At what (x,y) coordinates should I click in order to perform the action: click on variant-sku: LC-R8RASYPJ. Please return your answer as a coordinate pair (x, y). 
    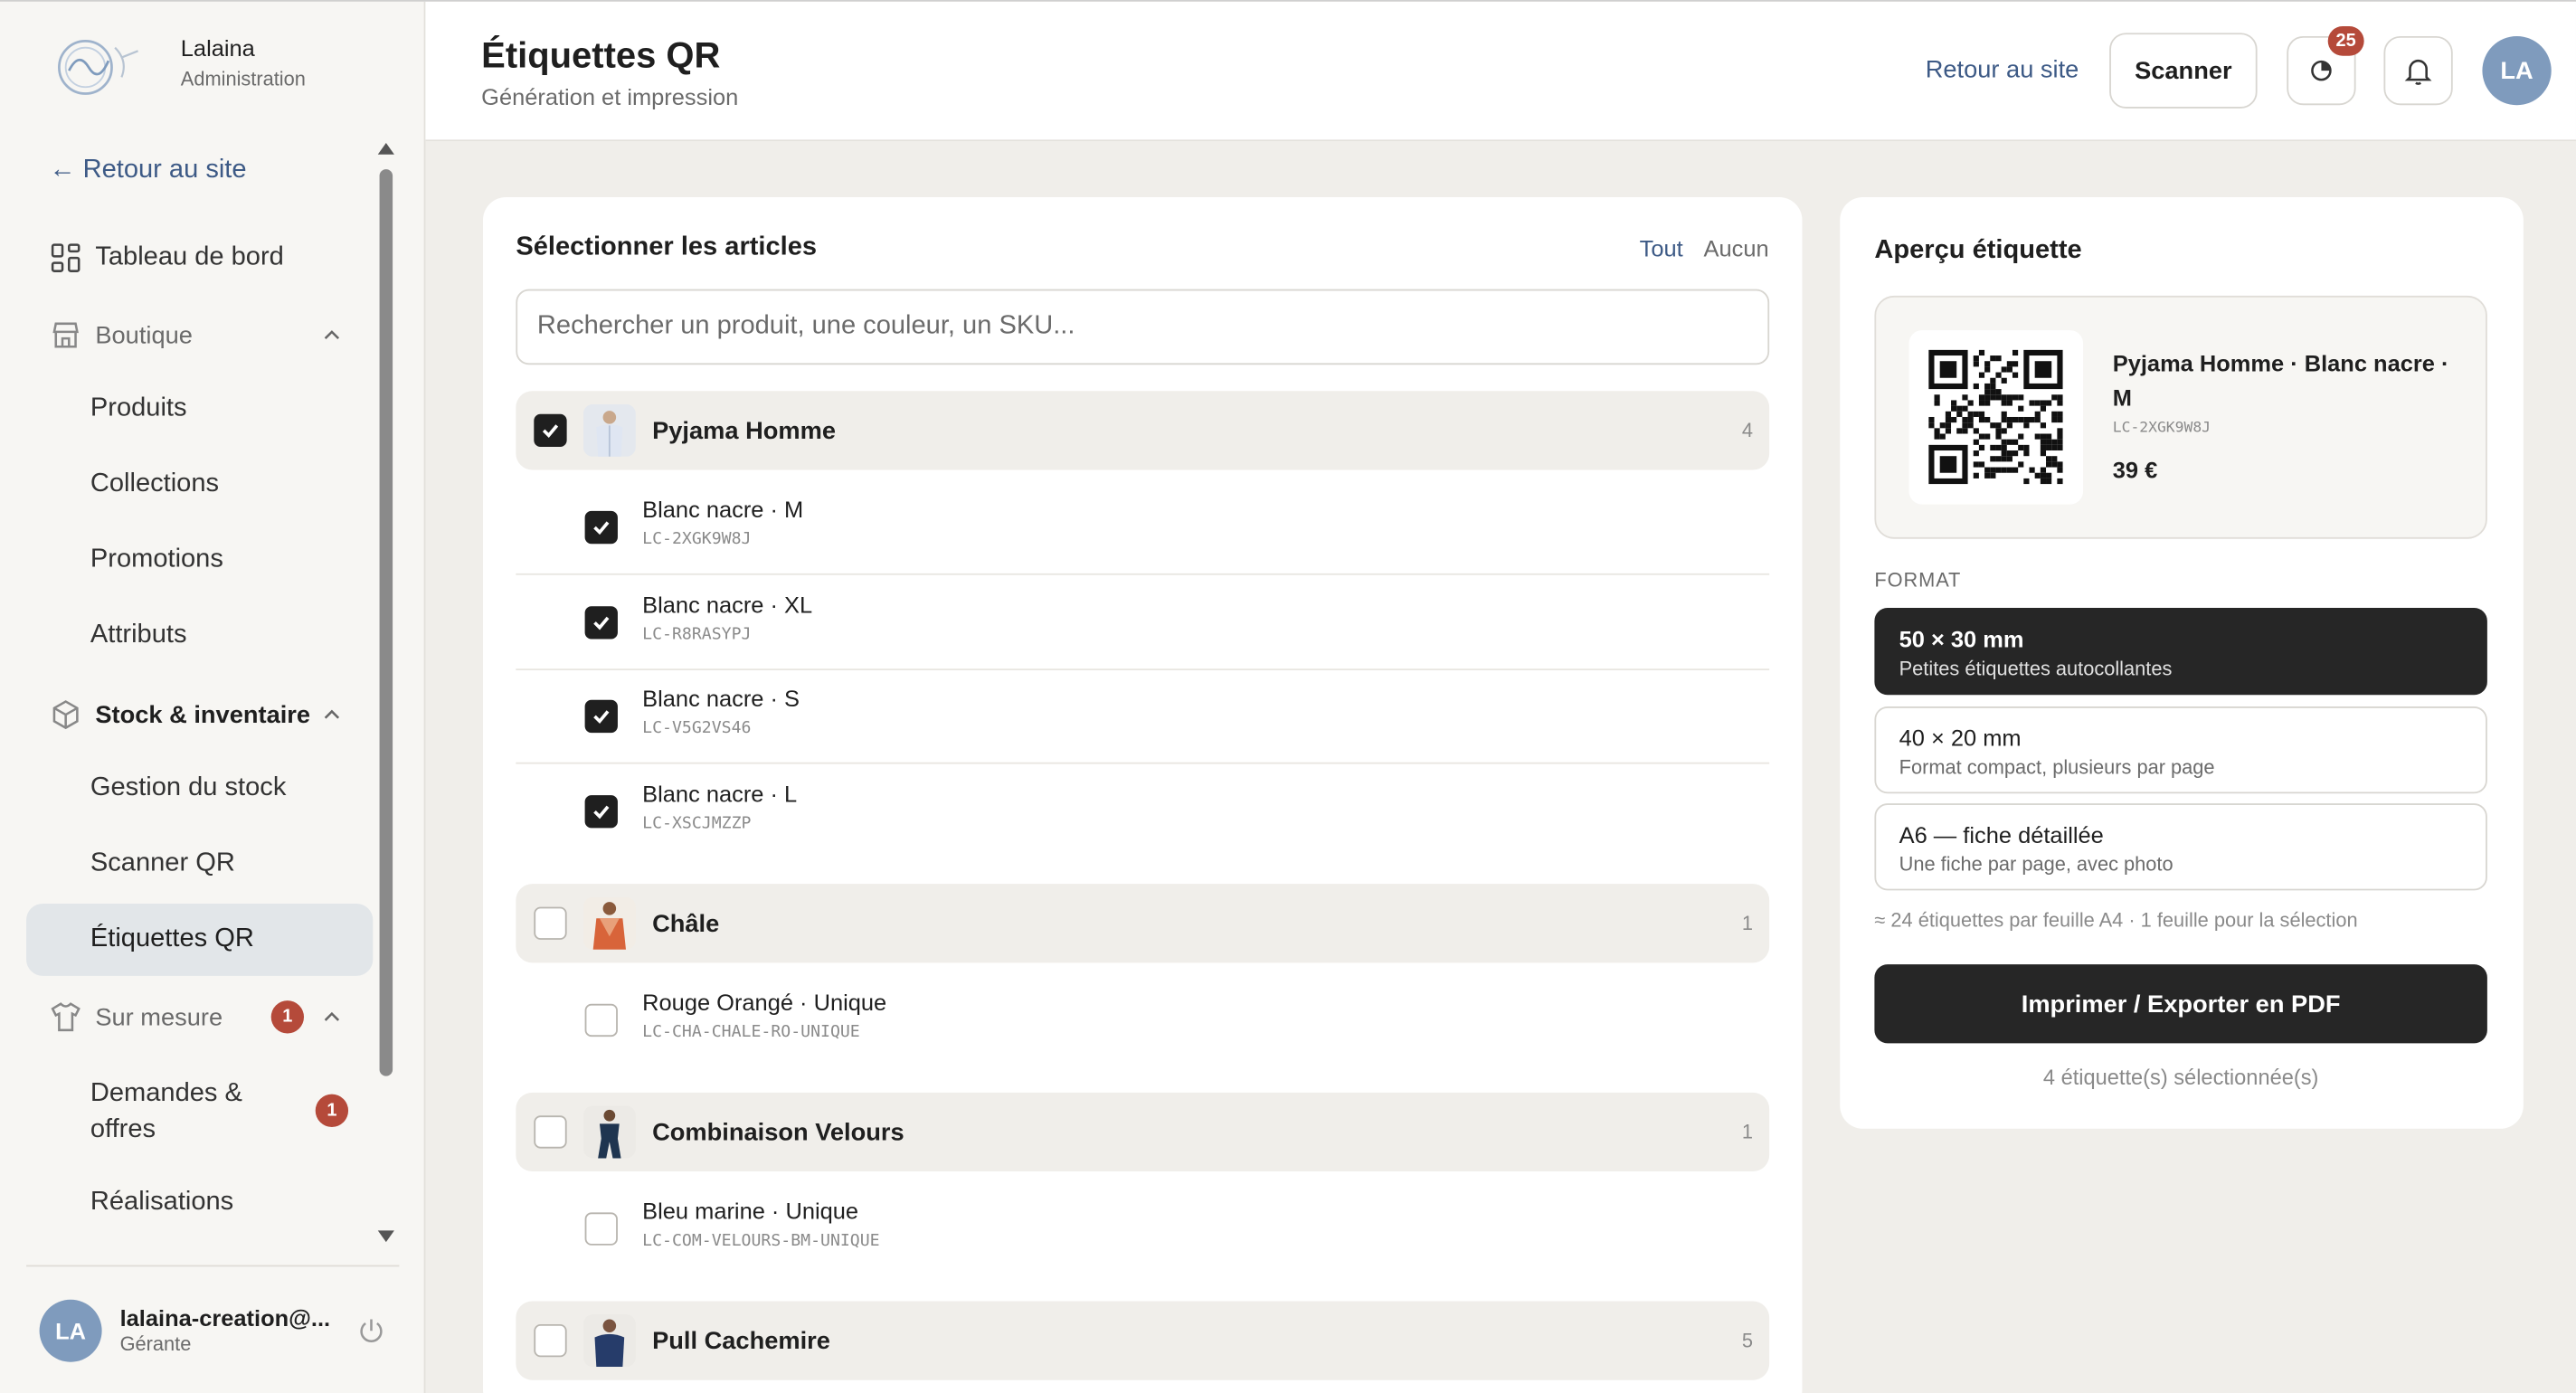
    Looking at the image, I should click on (697, 635).